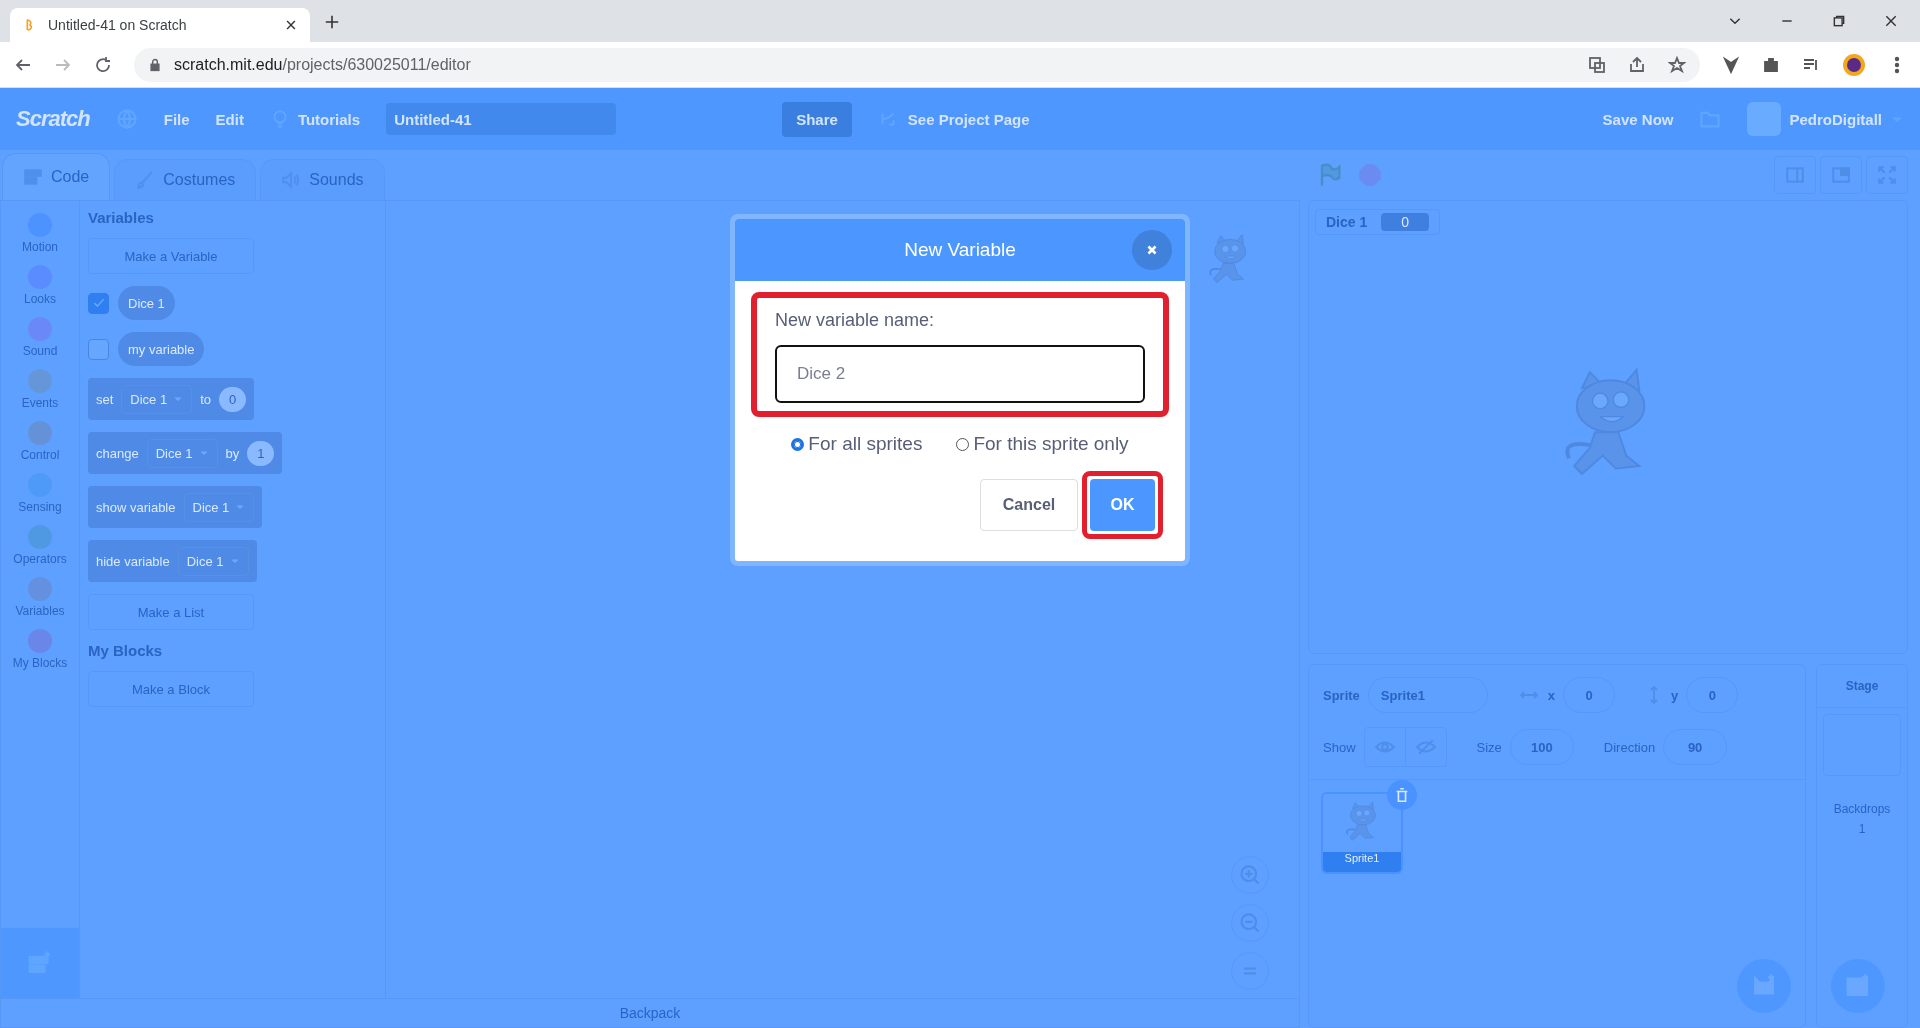 The height and width of the screenshot is (1028, 1920). I want to click on translate-icon, so click(1597, 64).